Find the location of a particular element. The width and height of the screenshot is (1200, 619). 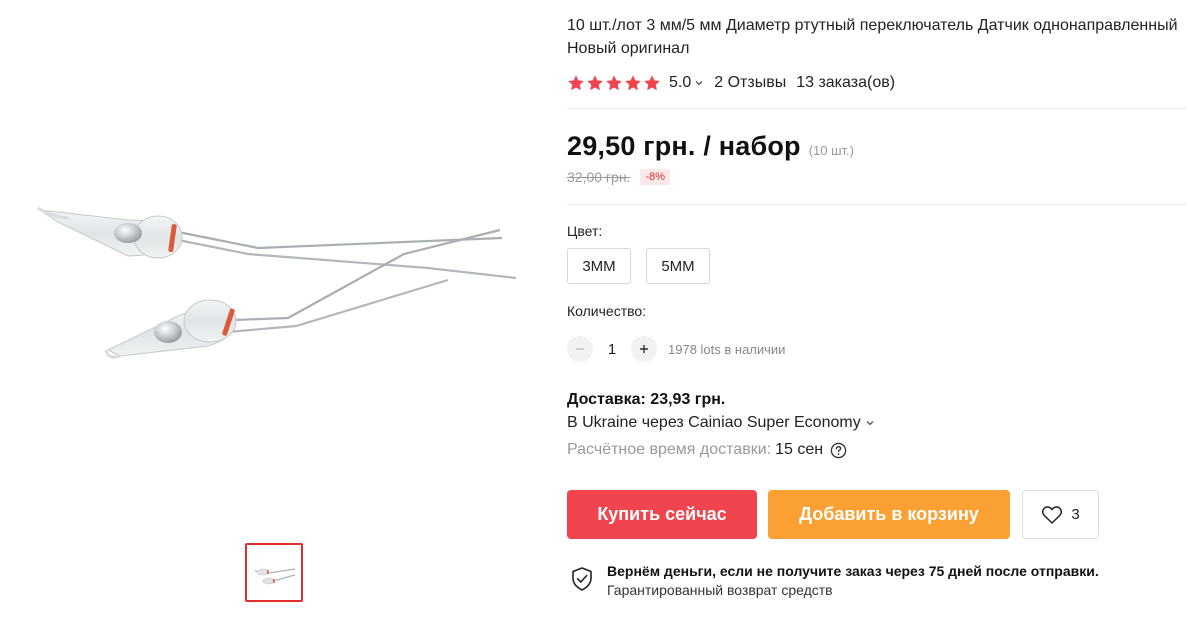

color-option-3mm: 3MM is located at coordinates (599, 266).